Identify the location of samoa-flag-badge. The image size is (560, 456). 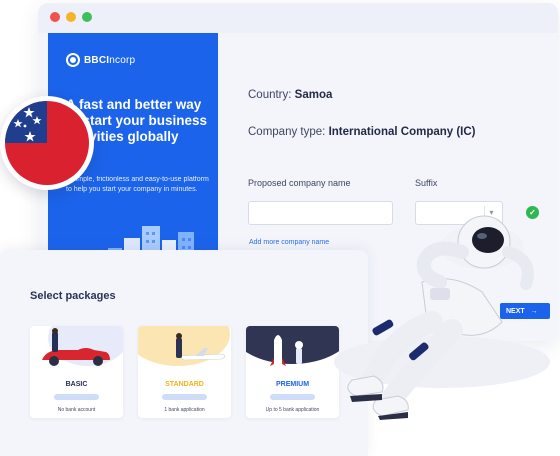
(47, 143).